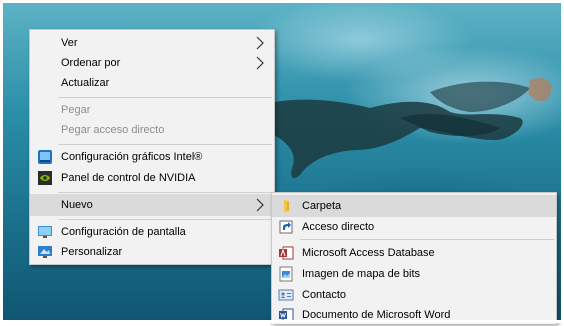 The height and width of the screenshot is (326, 564). What do you see at coordinates (132, 157) in the screenshot?
I see `menu-item-label: Configuración gráficos Intel®` at bounding box center [132, 157].